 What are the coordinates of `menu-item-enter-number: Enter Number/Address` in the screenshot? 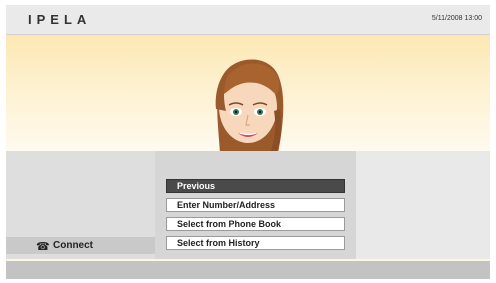 It's located at (255, 205).